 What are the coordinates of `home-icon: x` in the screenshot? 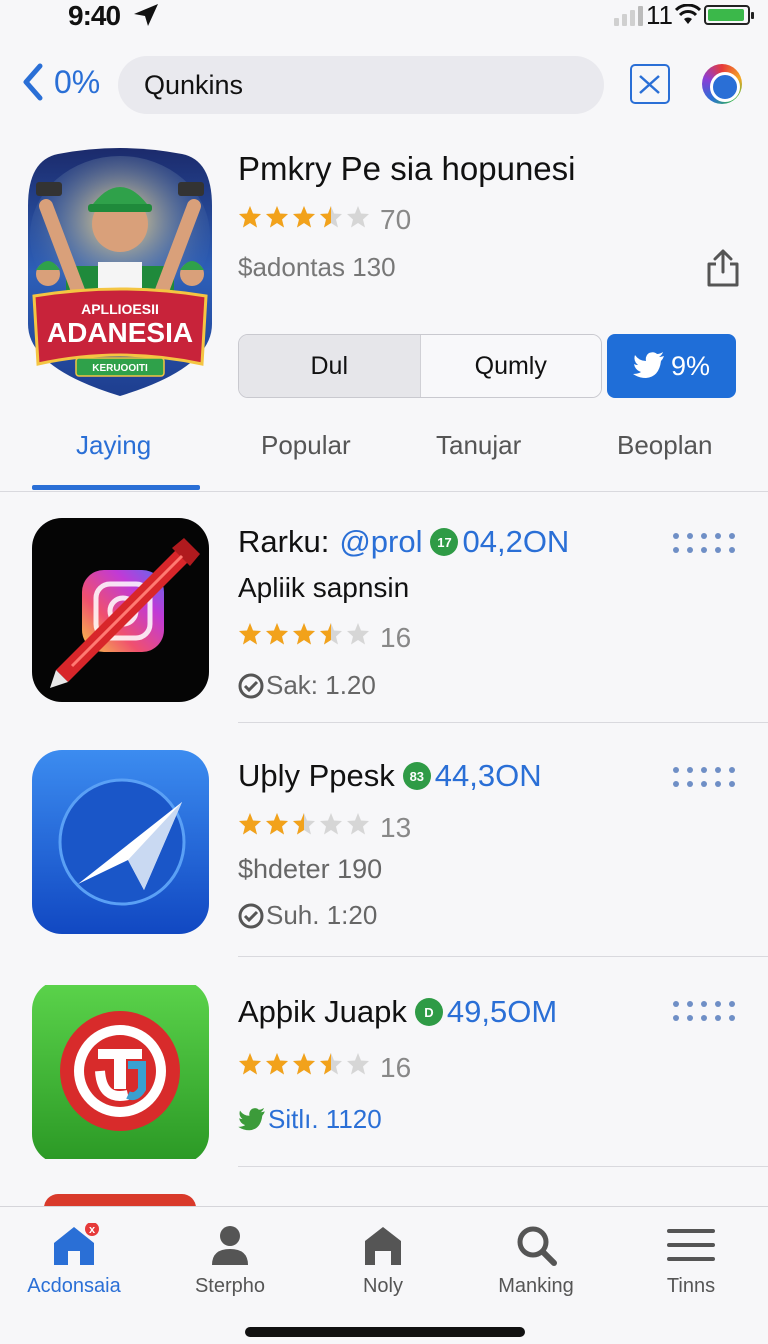 It's located at (76, 1244).